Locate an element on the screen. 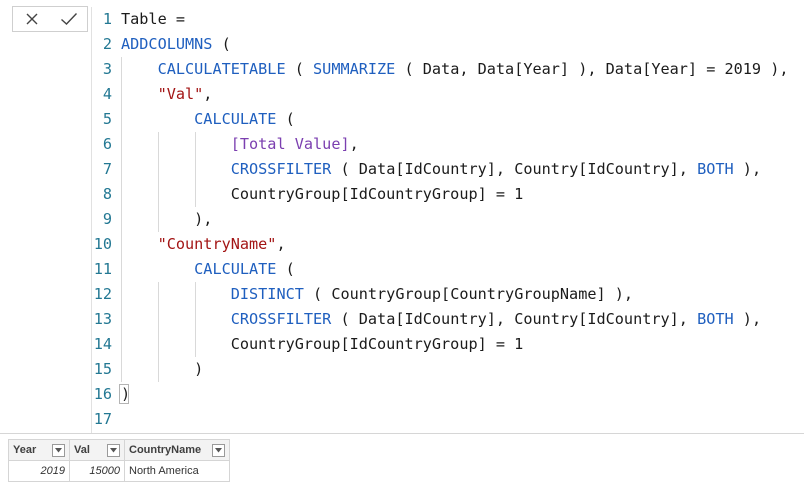 This screenshot has width=804, height=491. line-number: 5 is located at coordinates (107, 119).